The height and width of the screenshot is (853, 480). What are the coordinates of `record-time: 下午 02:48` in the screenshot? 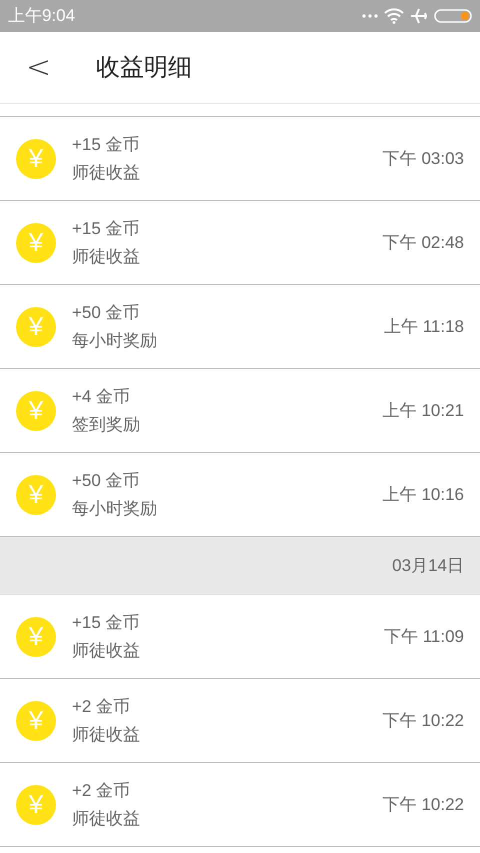 It's located at (423, 243).